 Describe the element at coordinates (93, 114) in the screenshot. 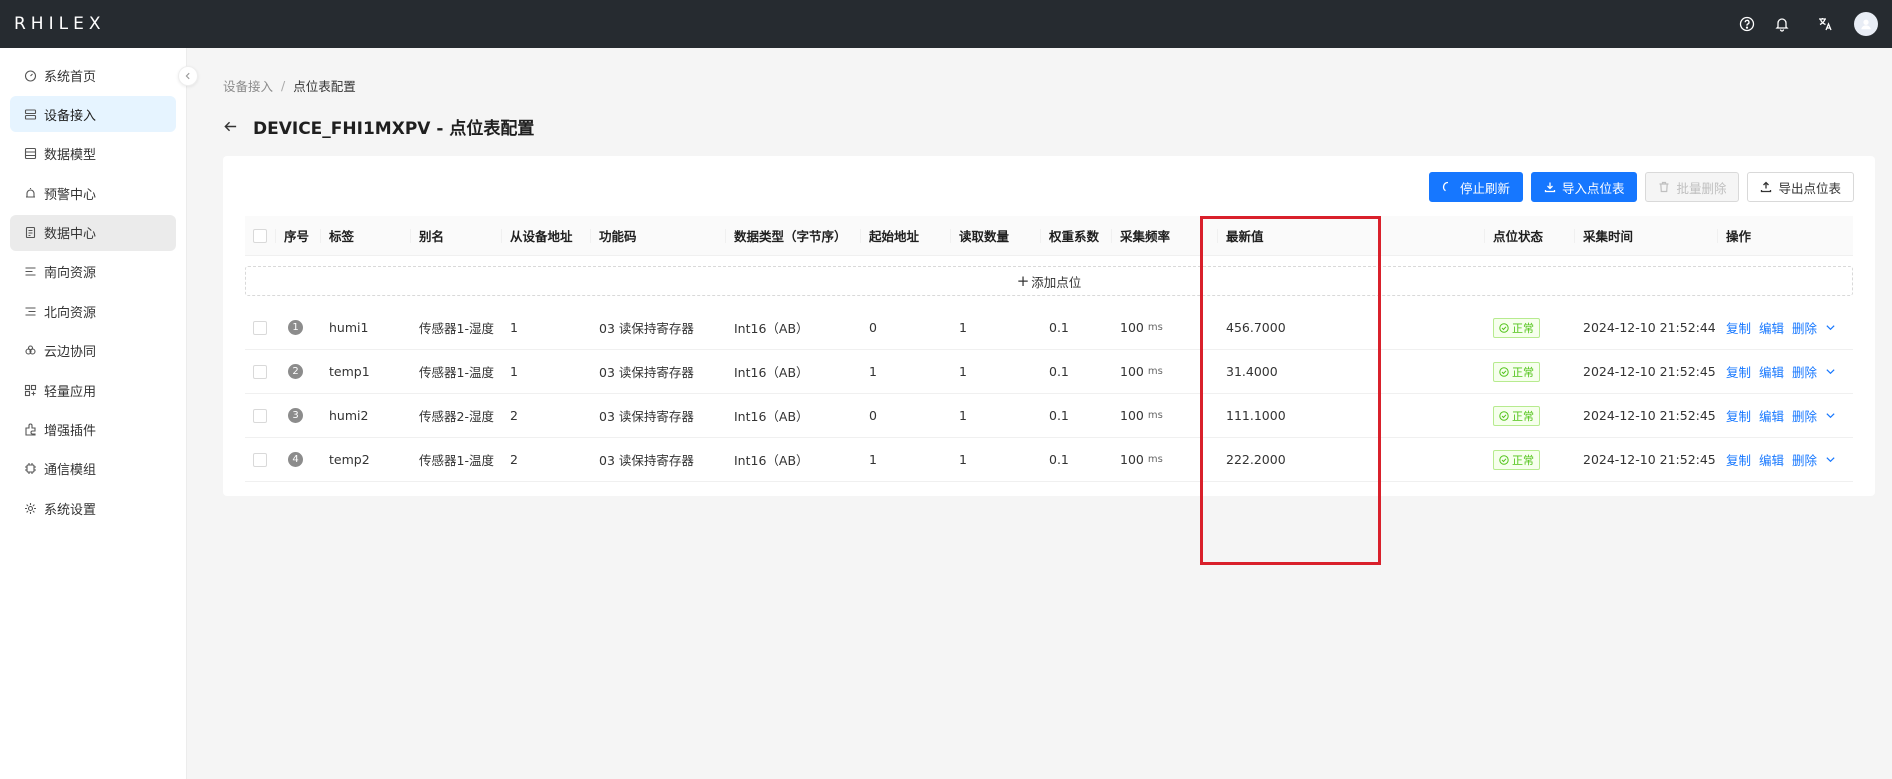

I see `sidebar-item-device: 设备接入` at that location.